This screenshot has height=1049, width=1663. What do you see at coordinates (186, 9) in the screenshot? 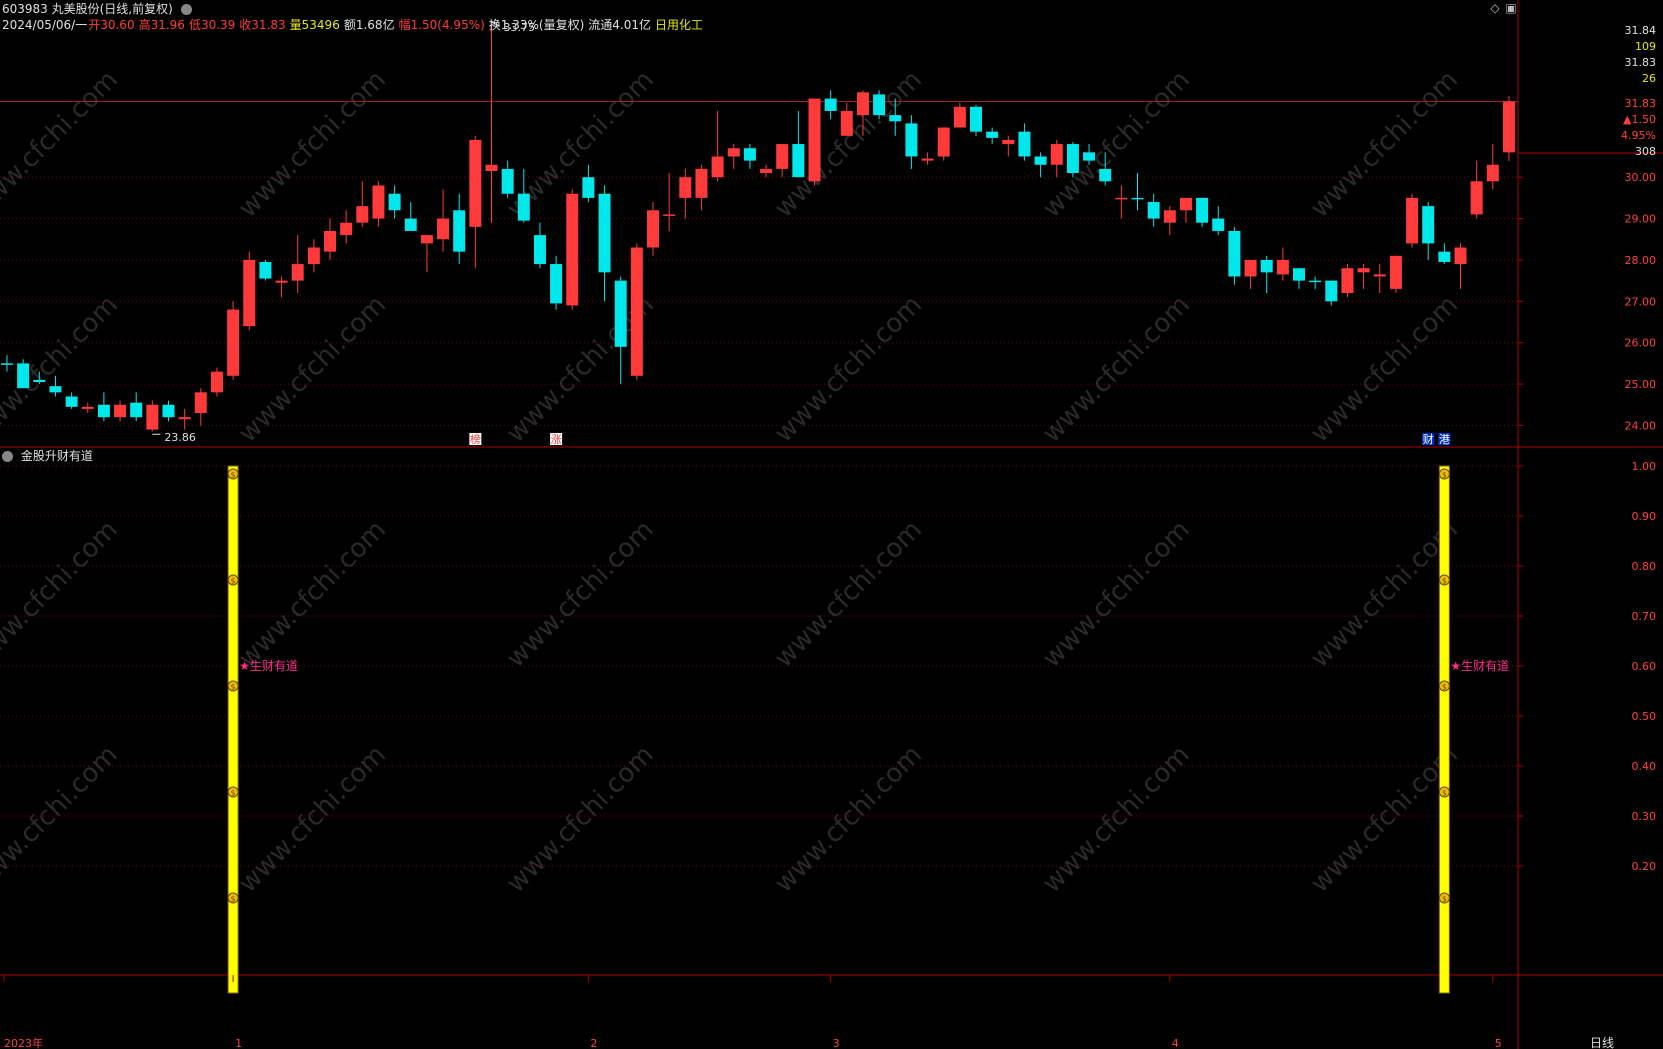
I see `settings-circle-icon` at bounding box center [186, 9].